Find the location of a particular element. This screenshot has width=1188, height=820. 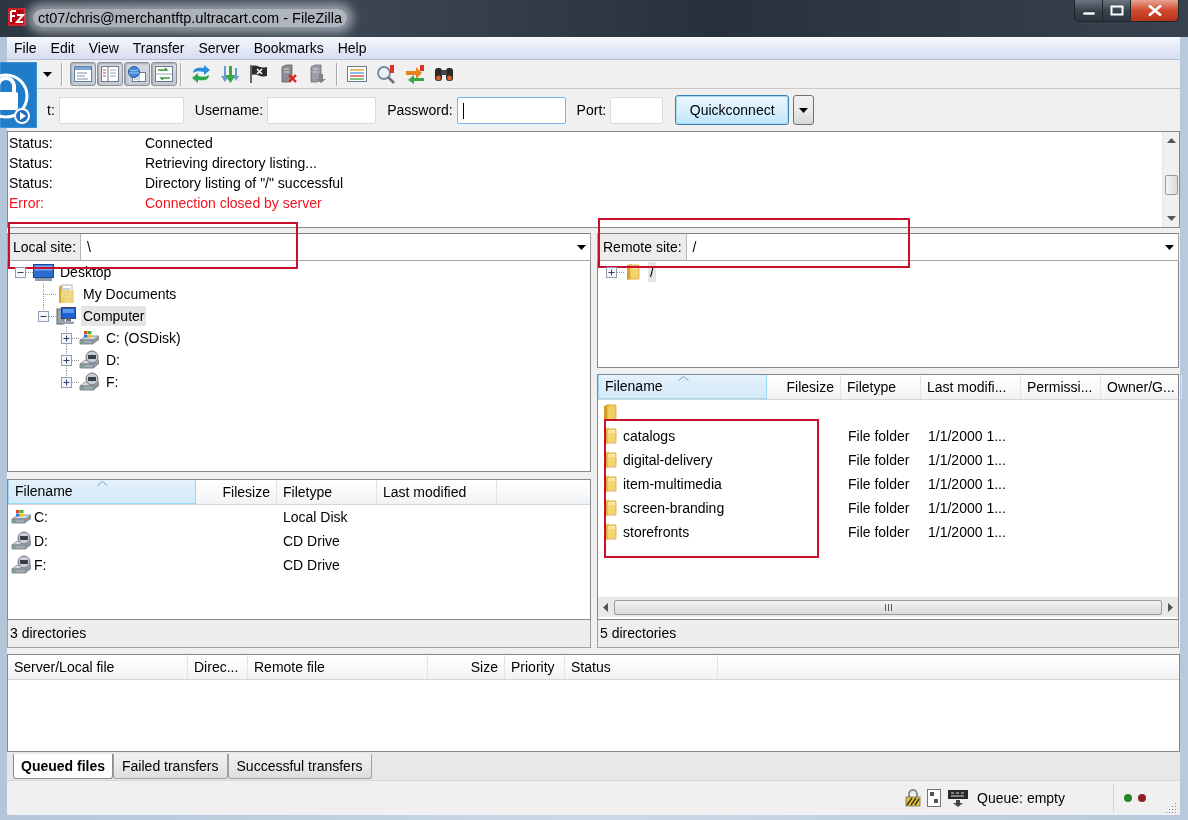

computer-icon is located at coordinates (66, 316).